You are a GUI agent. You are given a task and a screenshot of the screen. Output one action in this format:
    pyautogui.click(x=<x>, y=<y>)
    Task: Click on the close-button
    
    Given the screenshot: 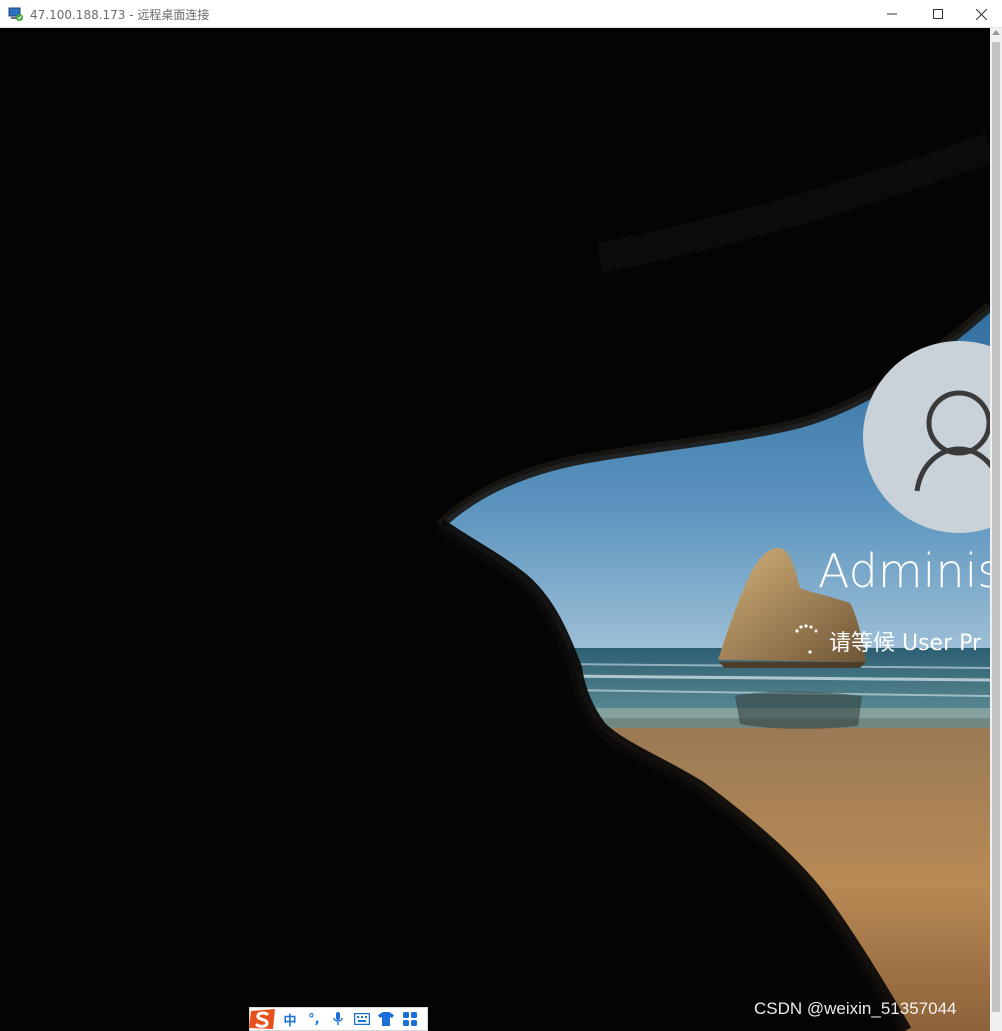 What is the action you would take?
    pyautogui.click(x=981, y=14)
    